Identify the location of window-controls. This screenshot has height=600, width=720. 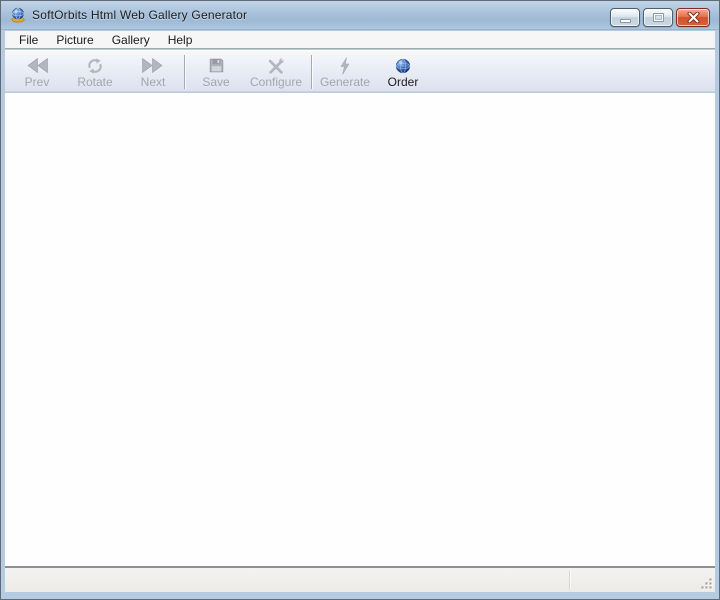
(660, 17).